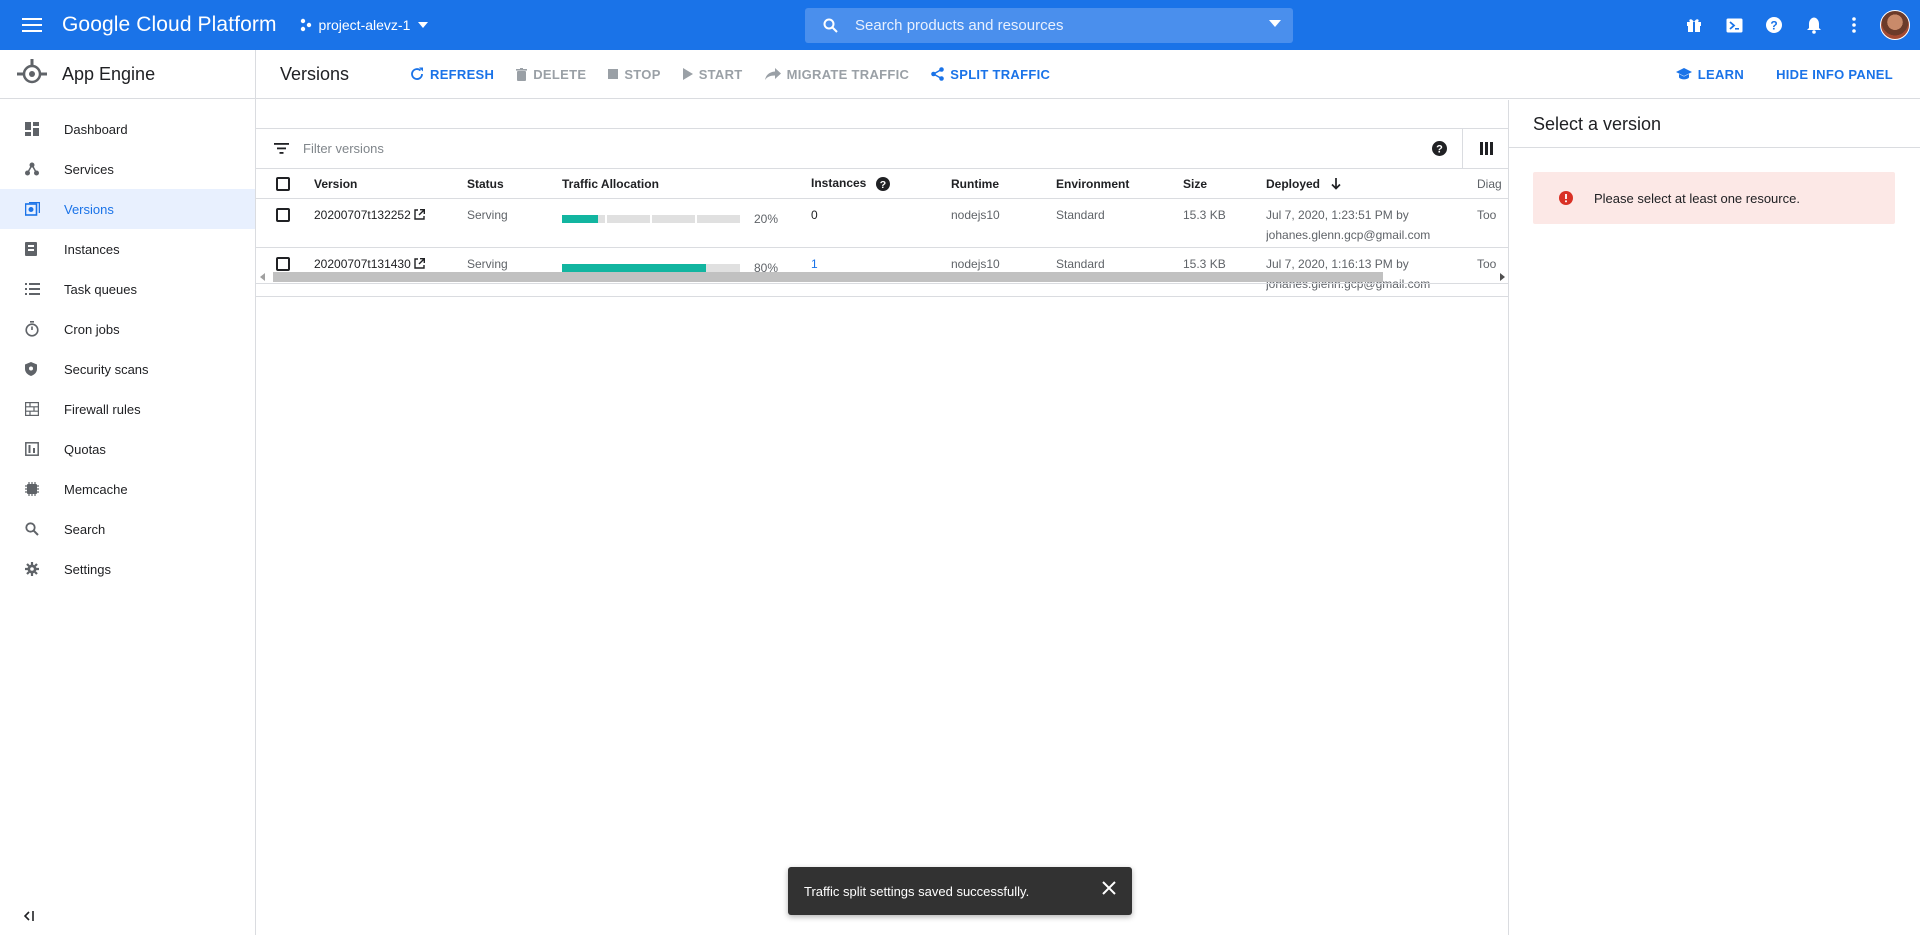  I want to click on close-icon, so click(1109, 888).